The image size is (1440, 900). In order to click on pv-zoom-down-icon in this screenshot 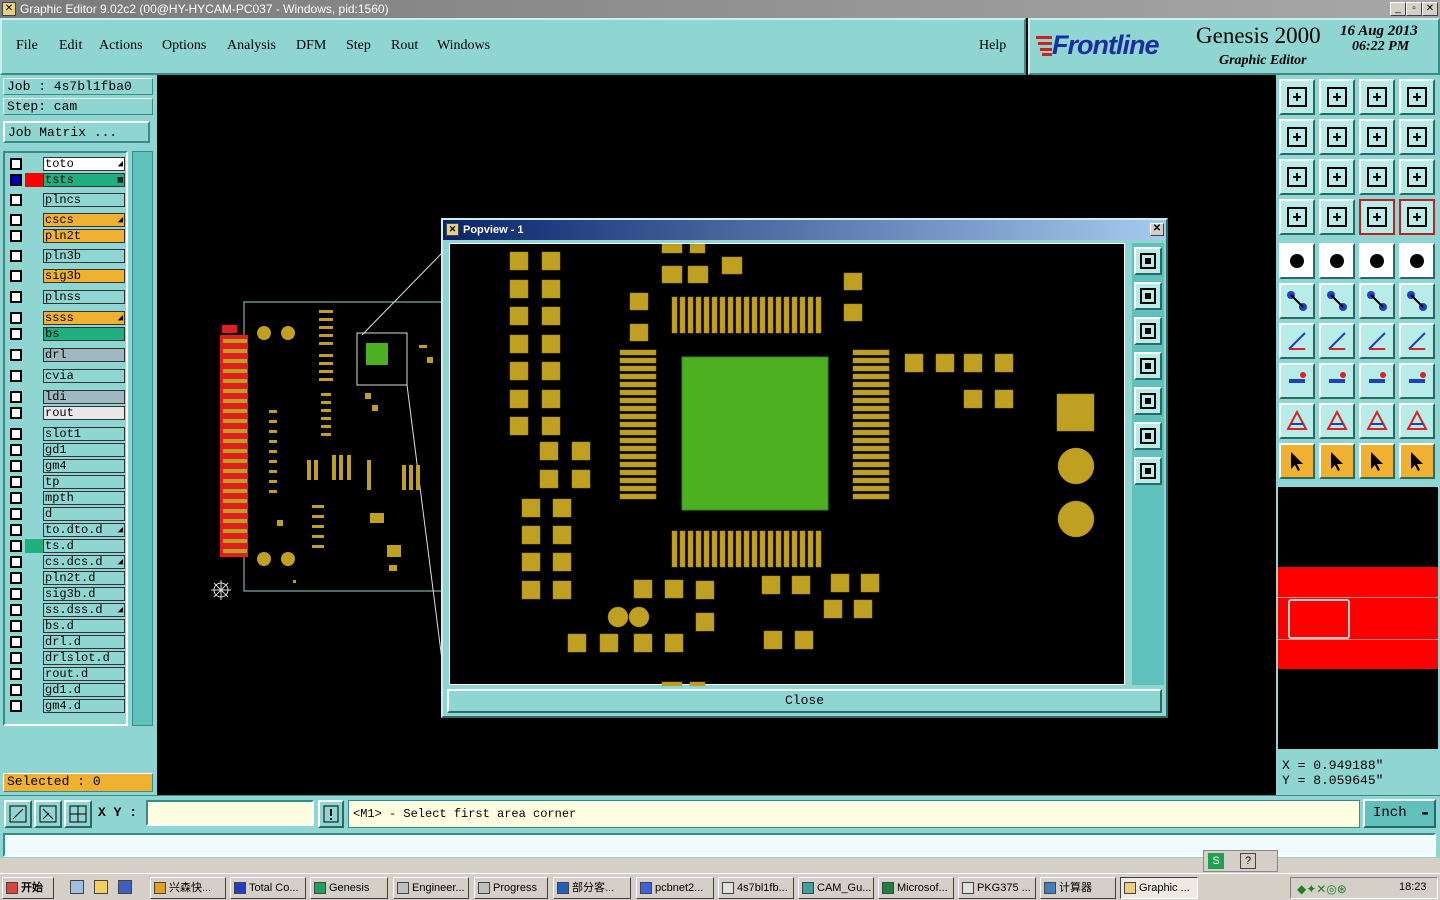, I will do `click(1148, 331)`.